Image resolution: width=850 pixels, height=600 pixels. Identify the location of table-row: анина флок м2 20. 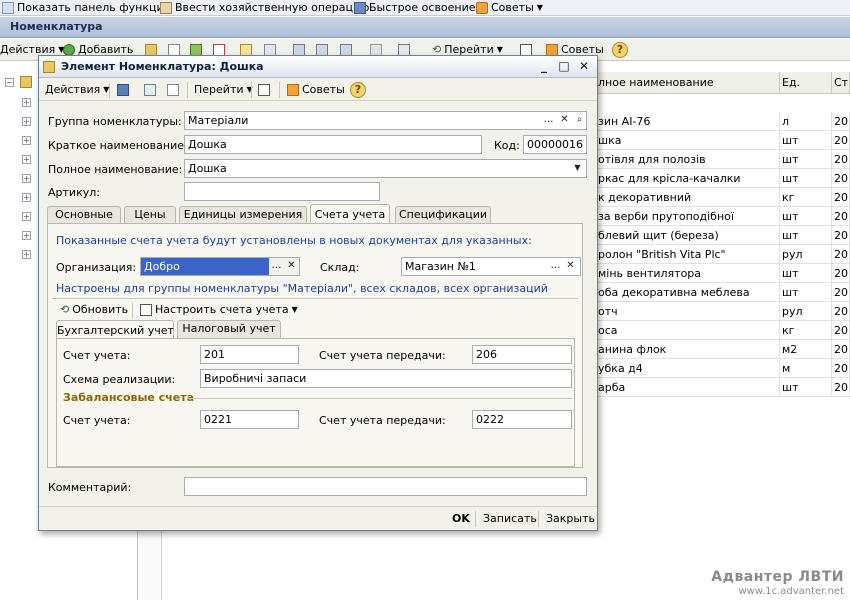
(723, 349).